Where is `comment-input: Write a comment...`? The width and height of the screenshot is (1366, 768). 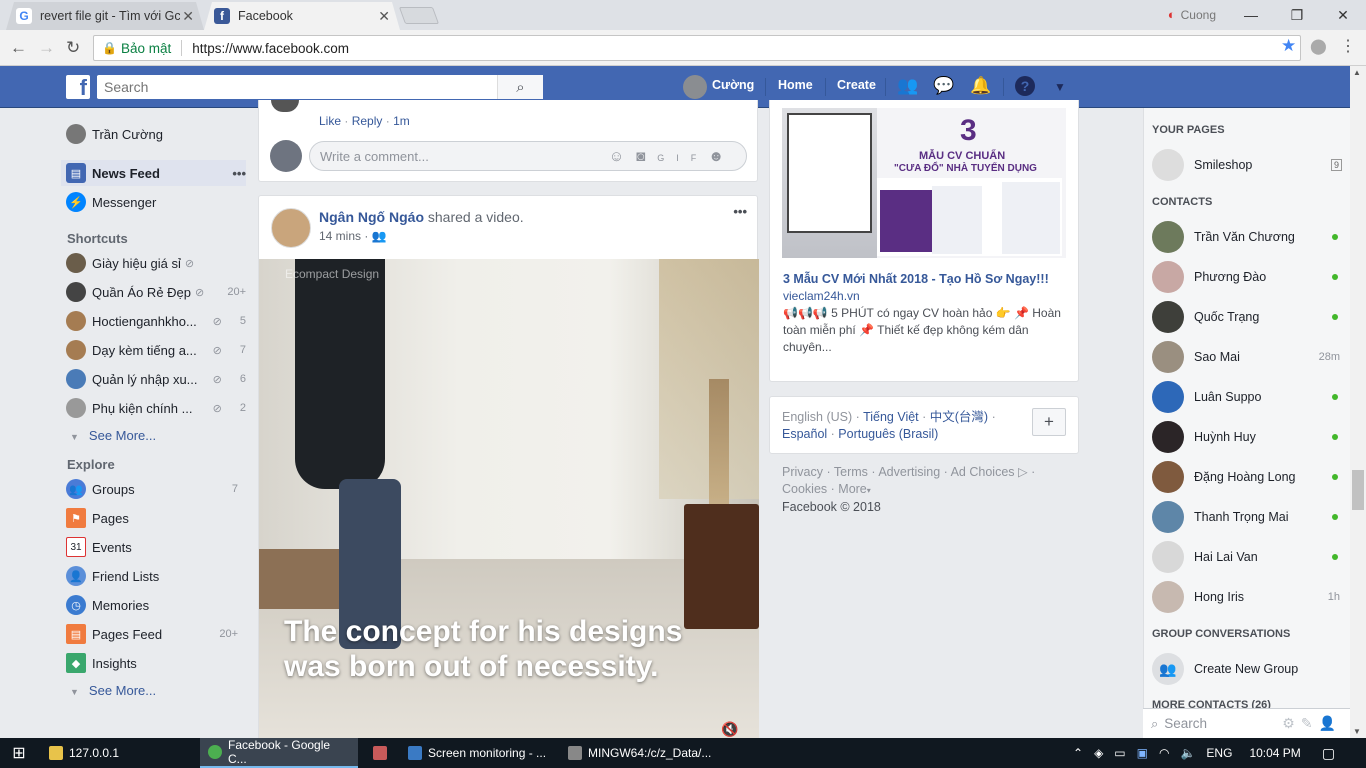
comment-input: Write a comment... is located at coordinates (374, 156).